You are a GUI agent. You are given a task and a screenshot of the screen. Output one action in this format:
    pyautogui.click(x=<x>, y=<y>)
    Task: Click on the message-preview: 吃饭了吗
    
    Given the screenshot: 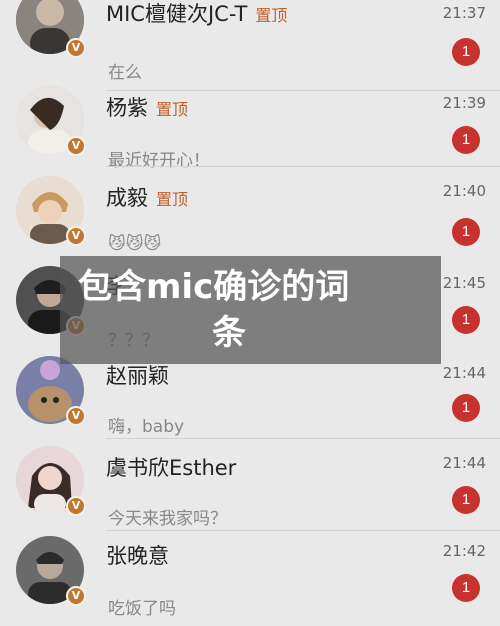 What is the action you would take?
    pyautogui.click(x=142, y=609)
    